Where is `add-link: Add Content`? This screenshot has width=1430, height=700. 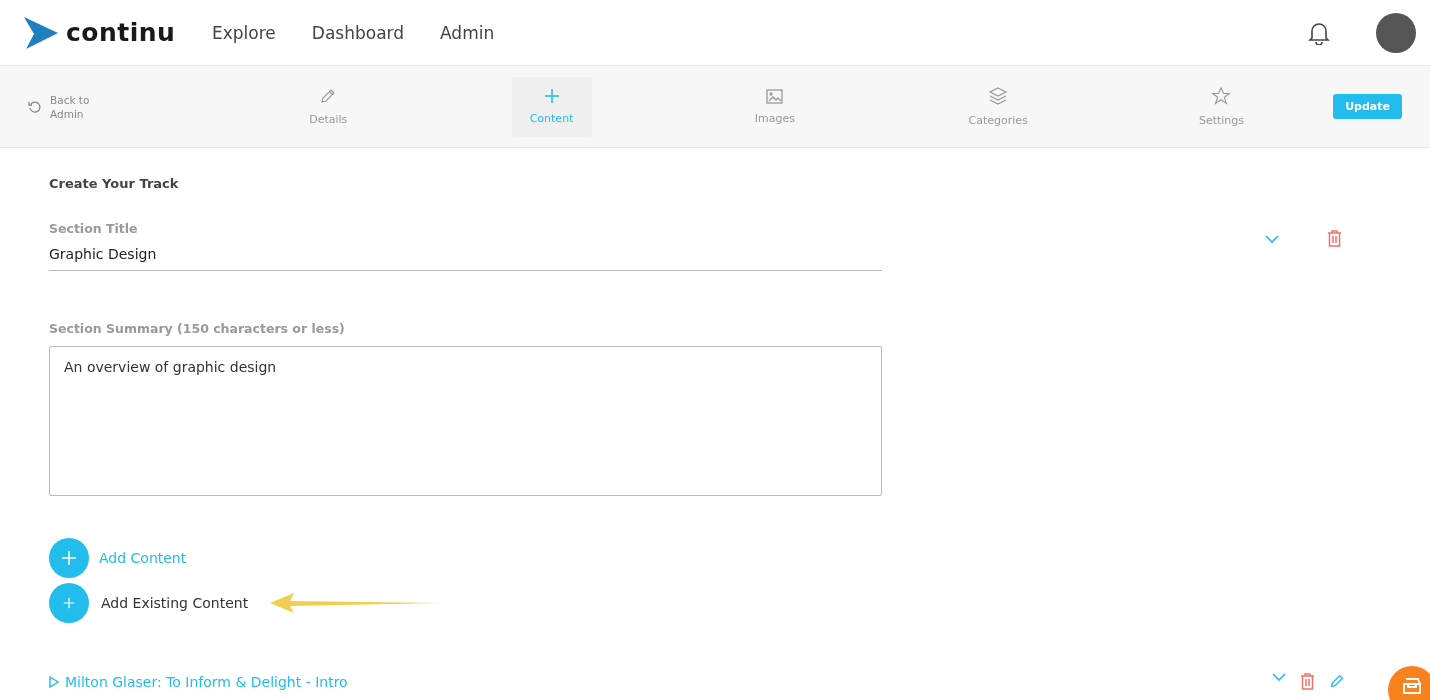 add-link: Add Content is located at coordinates (143, 558).